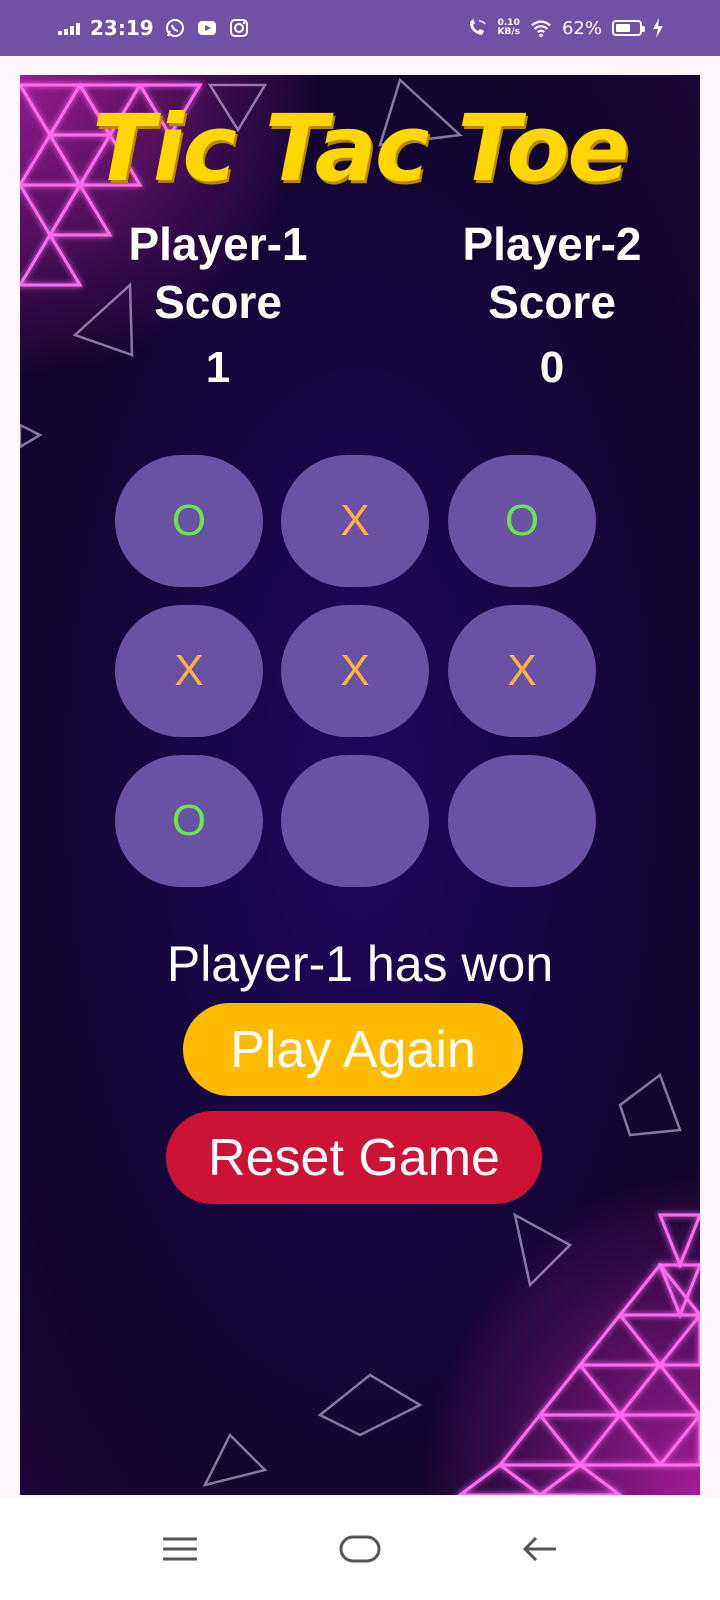  Describe the element at coordinates (189, 521) in the screenshot. I see `board-cell-0-0: O` at that location.